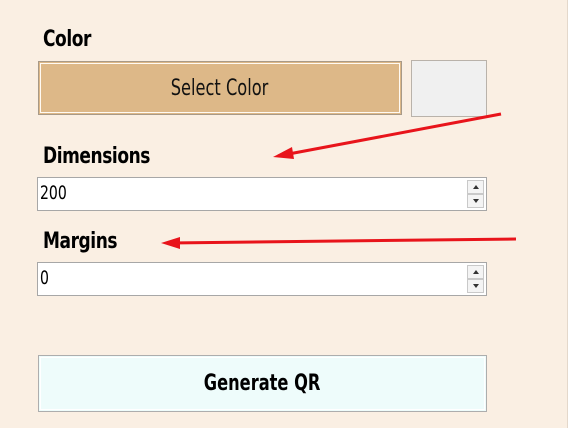  Describe the element at coordinates (283, 153) in the screenshot. I see `annotation-arrowhead-dimensions` at that location.